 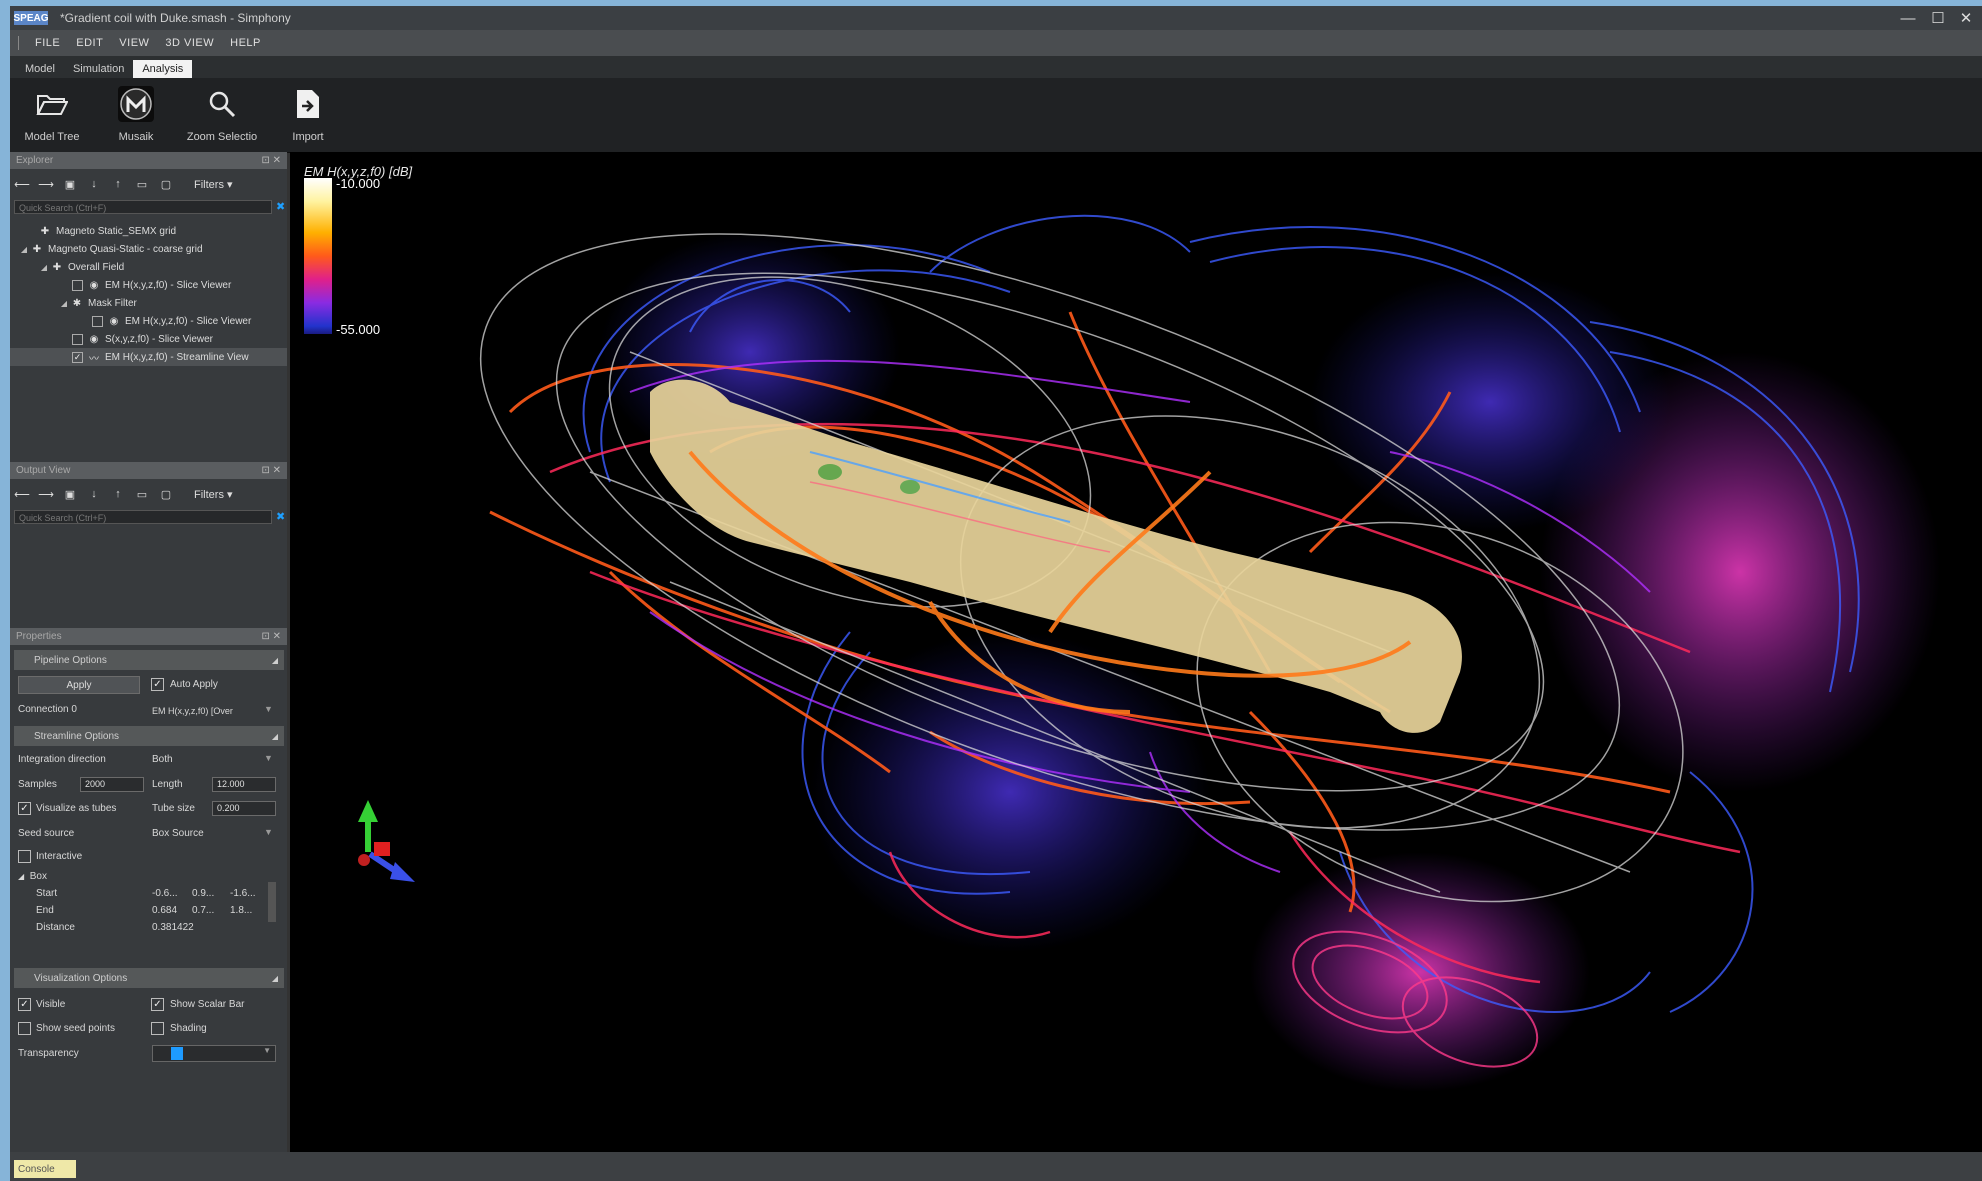 I want to click on streamline-icon: 〰, so click(x=94, y=359).